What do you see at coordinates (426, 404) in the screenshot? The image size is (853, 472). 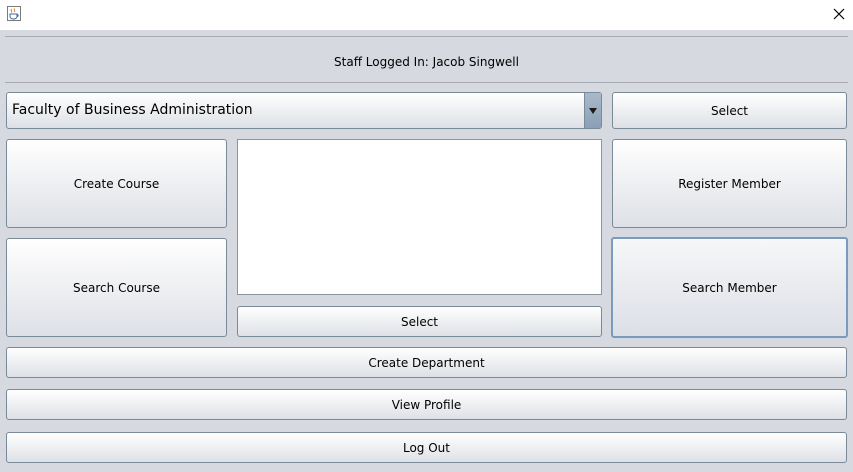 I see `view-profile-button: View Profile` at bounding box center [426, 404].